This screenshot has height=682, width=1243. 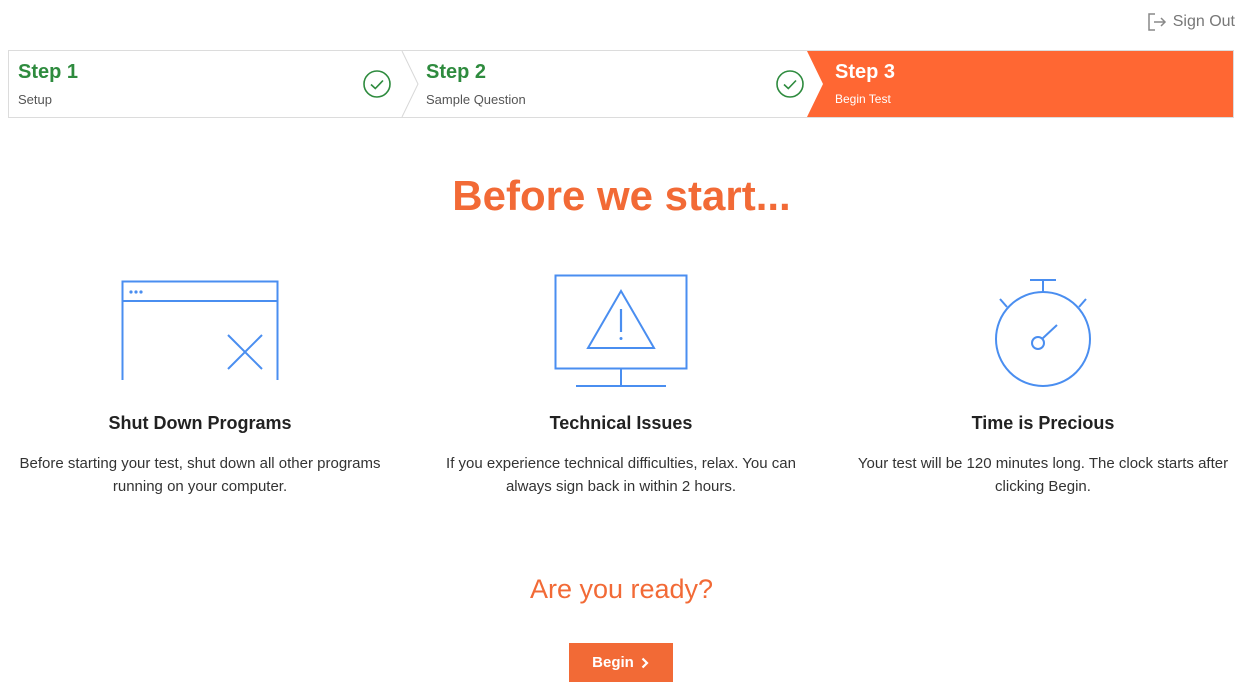 What do you see at coordinates (476, 99) in the screenshot?
I see `step-2-subtitle: Sample Question` at bounding box center [476, 99].